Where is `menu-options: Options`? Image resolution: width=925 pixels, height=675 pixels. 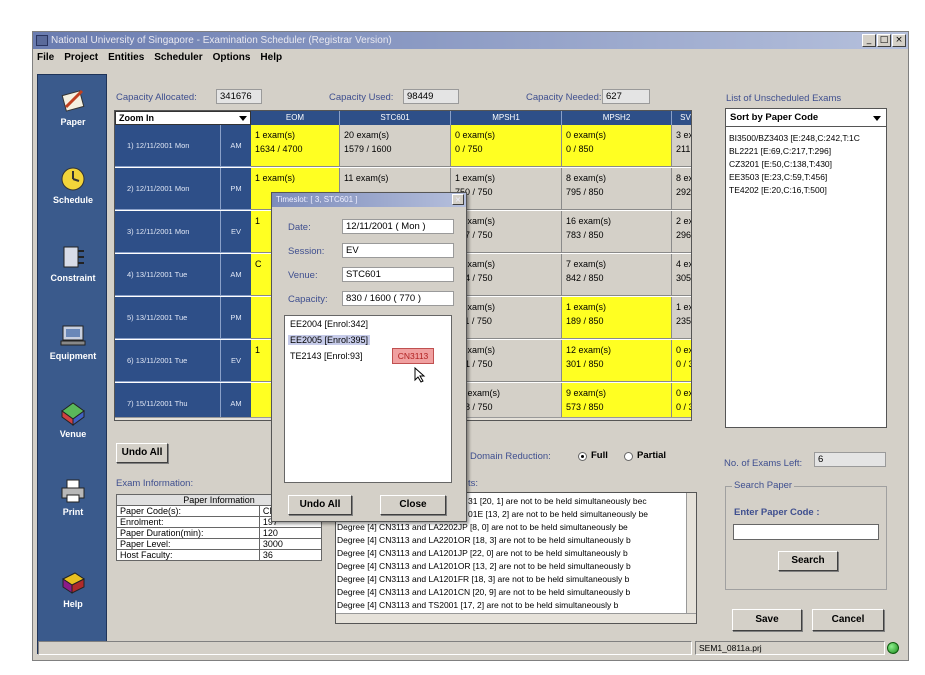
menu-options: Options is located at coordinates (232, 57).